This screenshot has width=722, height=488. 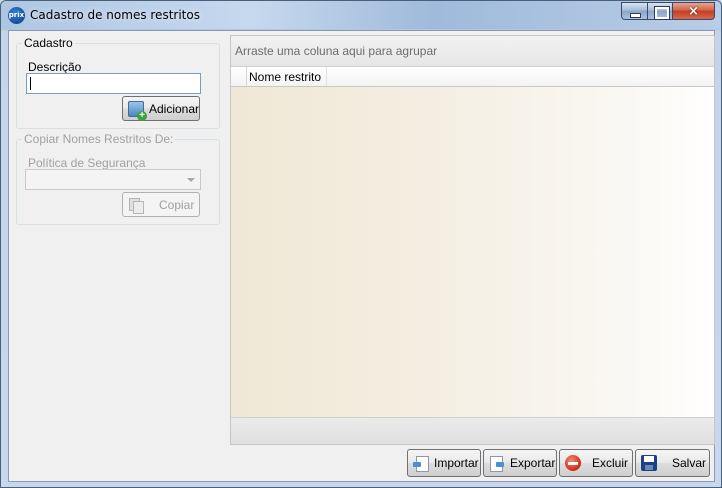 What do you see at coordinates (55, 67) in the screenshot?
I see `descricao-label: Descrição` at bounding box center [55, 67].